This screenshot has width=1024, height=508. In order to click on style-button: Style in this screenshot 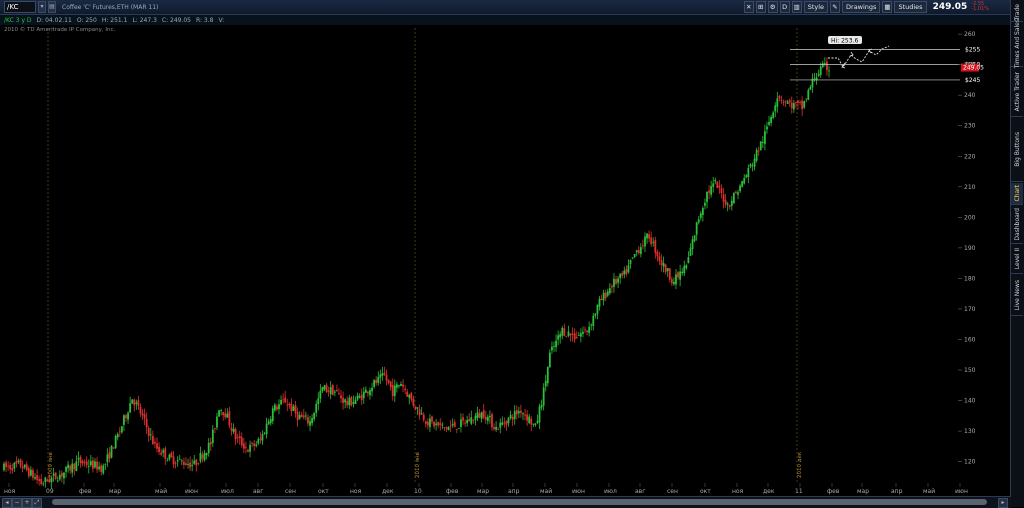, I will do `click(816, 7)`.